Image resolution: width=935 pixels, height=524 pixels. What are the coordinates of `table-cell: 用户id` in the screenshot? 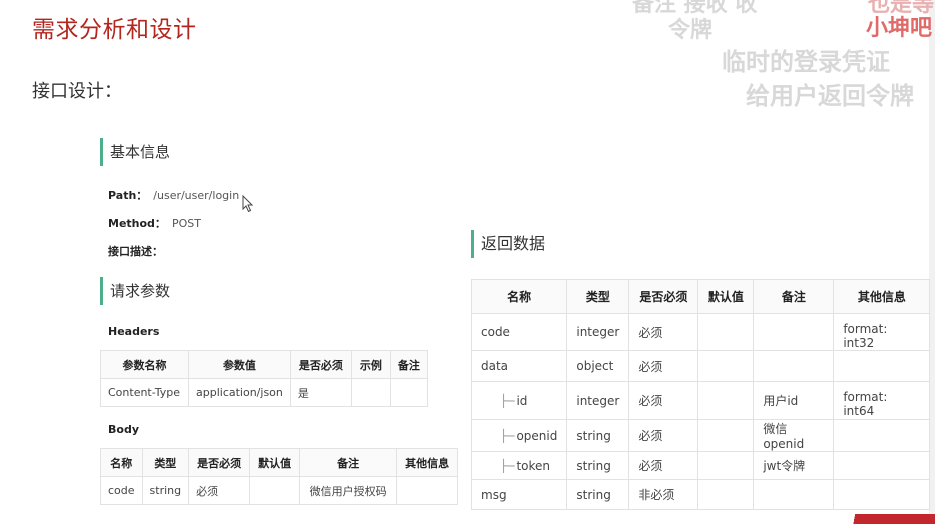 It's located at (794, 400).